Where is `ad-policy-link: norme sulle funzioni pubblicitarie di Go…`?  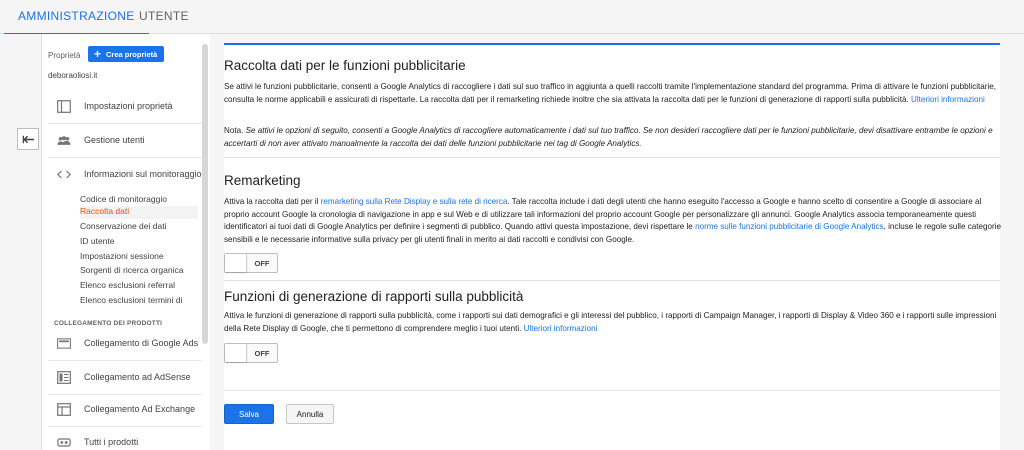 ad-policy-link: norme sulle funzioni pubblicitarie di Go… is located at coordinates (789, 226).